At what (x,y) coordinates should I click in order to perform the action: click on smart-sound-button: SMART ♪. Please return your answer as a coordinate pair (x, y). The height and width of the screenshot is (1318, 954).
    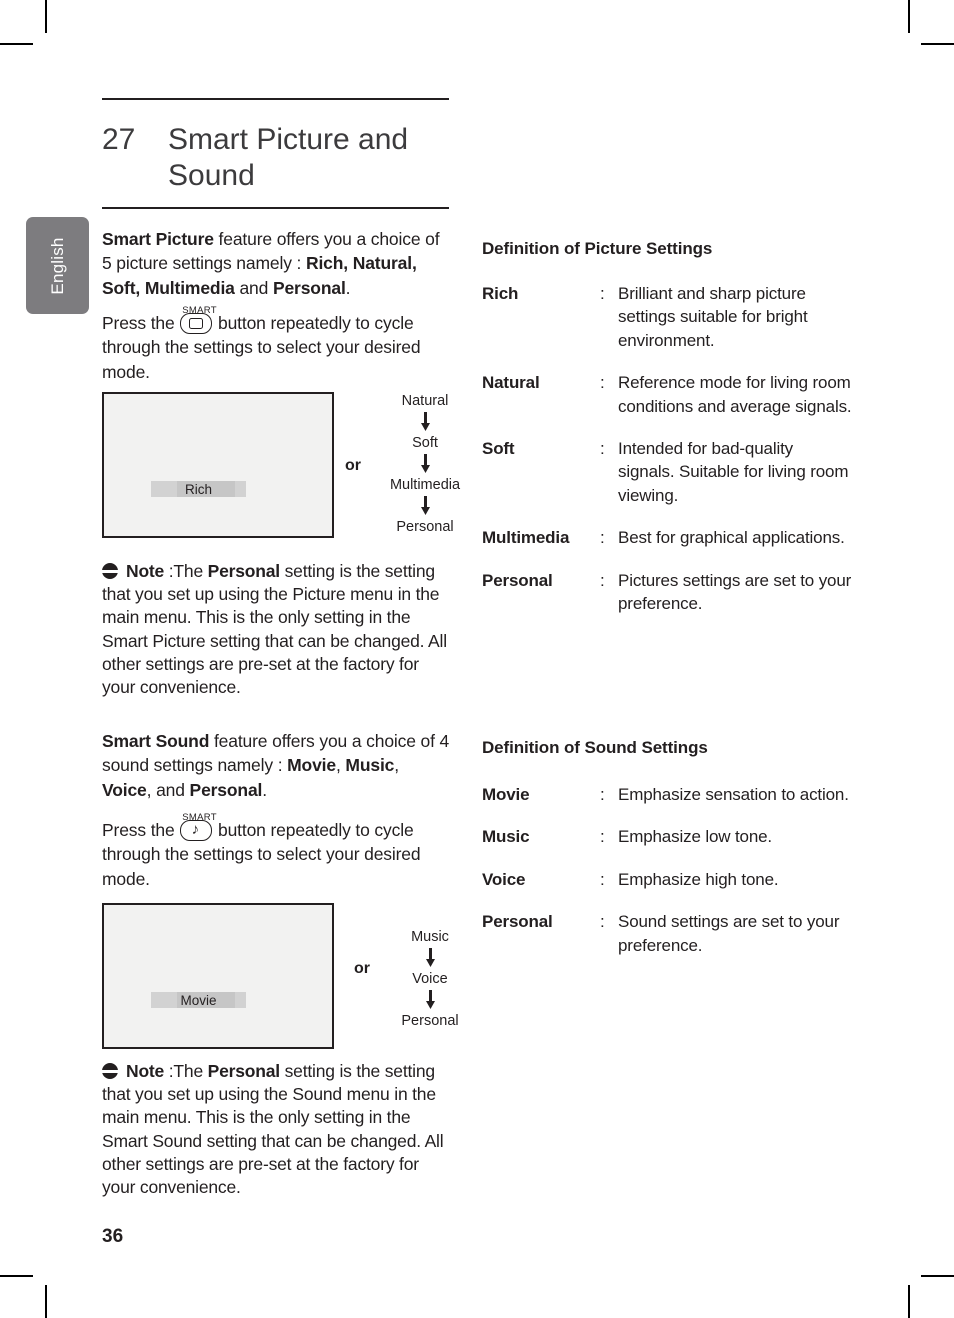
    Looking at the image, I should click on (198, 826).